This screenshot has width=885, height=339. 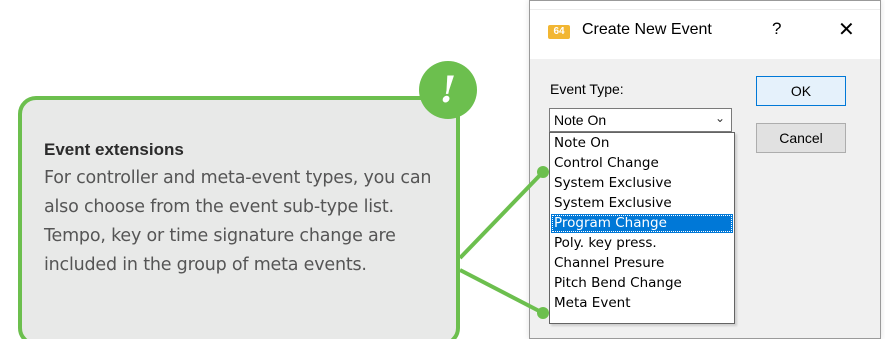 What do you see at coordinates (114, 149) in the screenshot?
I see `callout-title: Event extensions` at bounding box center [114, 149].